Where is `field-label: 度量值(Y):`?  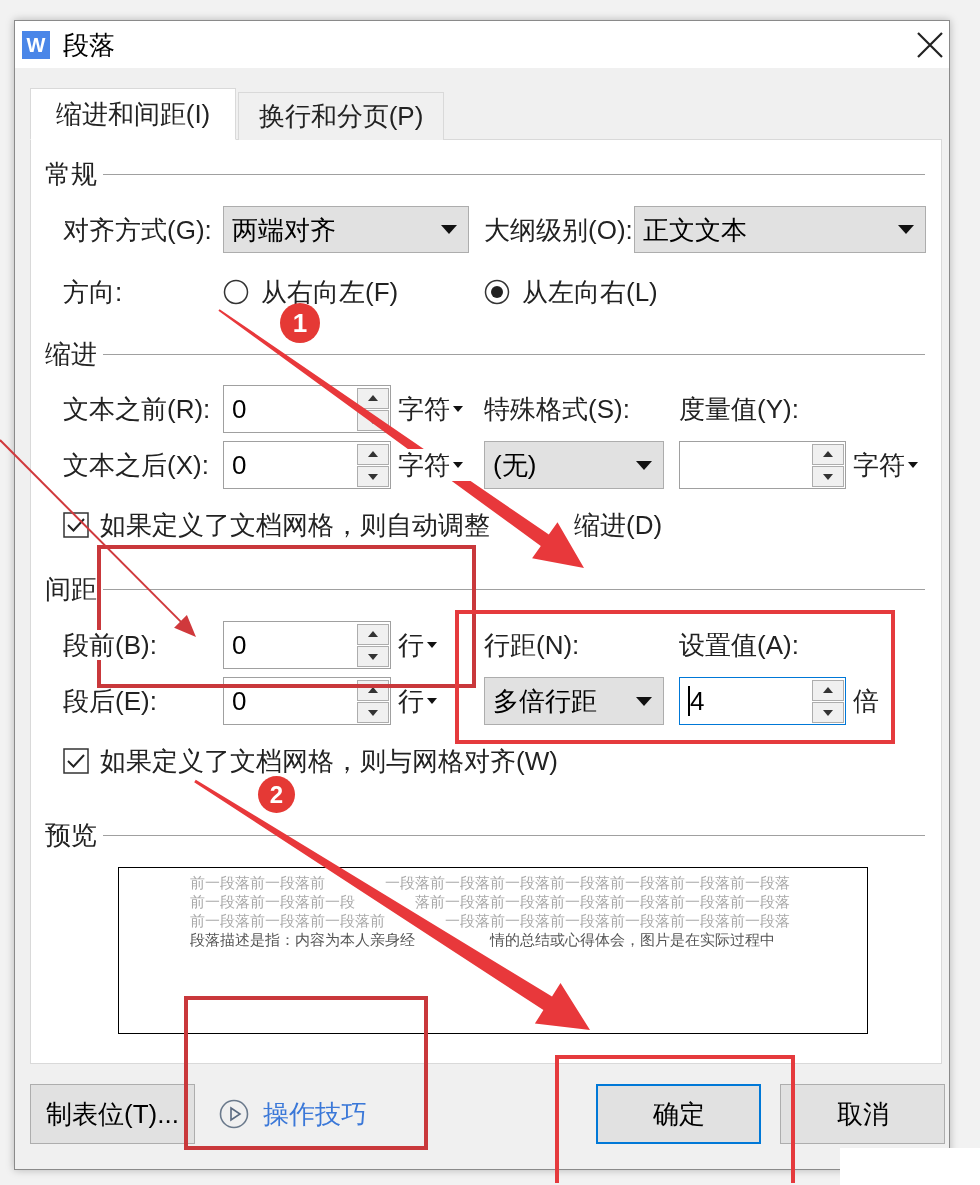 field-label: 度量值(Y): is located at coordinates (739, 409).